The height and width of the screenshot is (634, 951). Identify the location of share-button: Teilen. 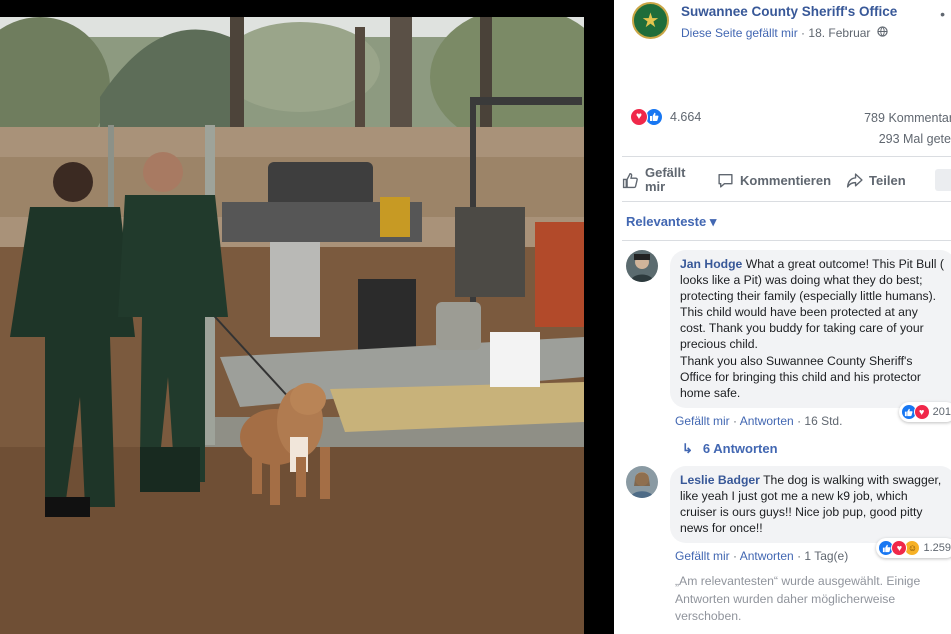
(875, 180).